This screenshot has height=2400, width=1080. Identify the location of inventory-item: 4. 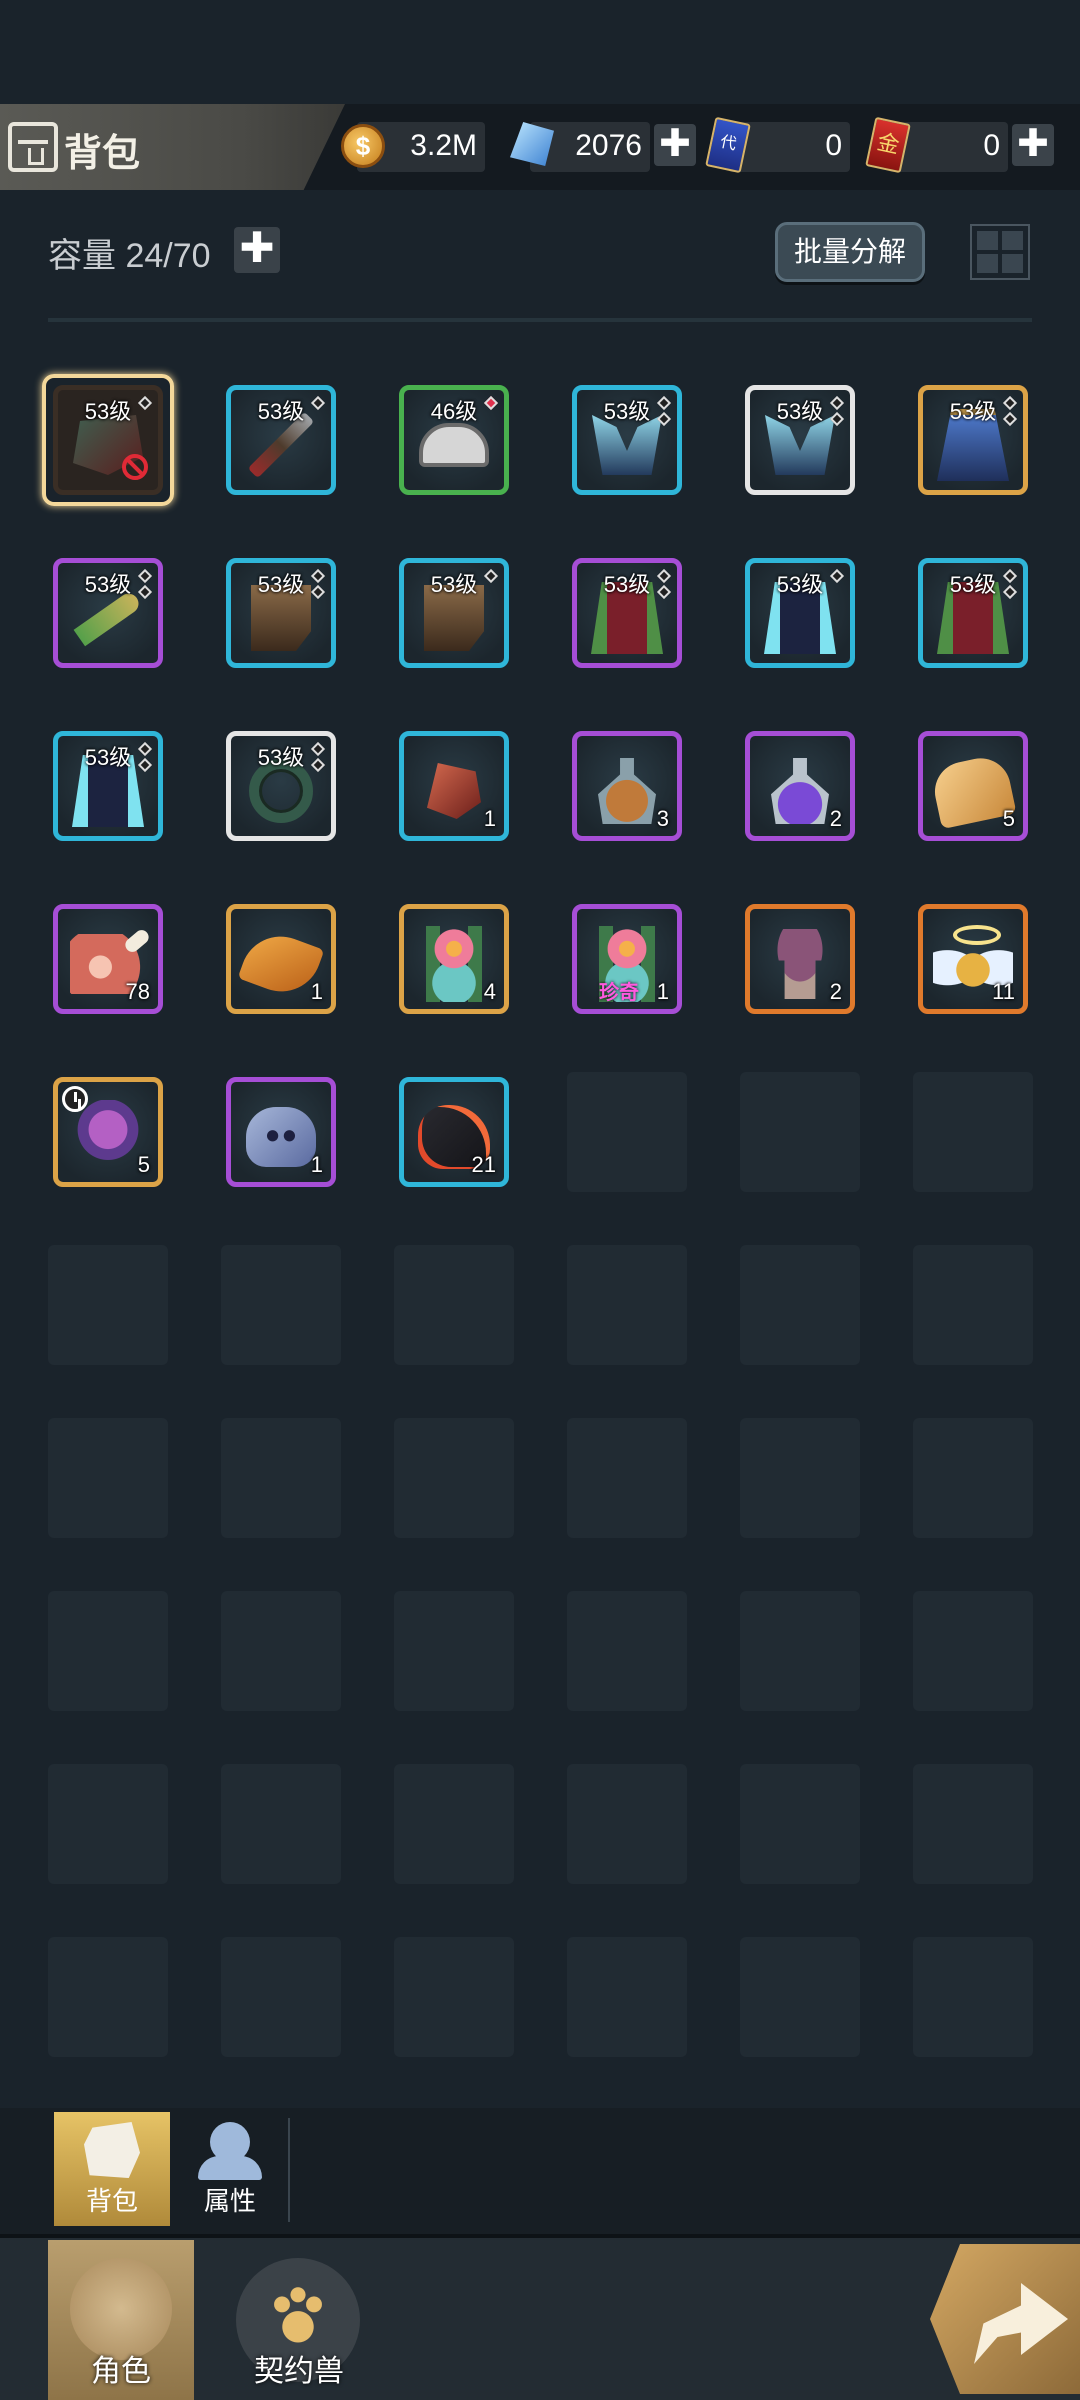
(454, 959).